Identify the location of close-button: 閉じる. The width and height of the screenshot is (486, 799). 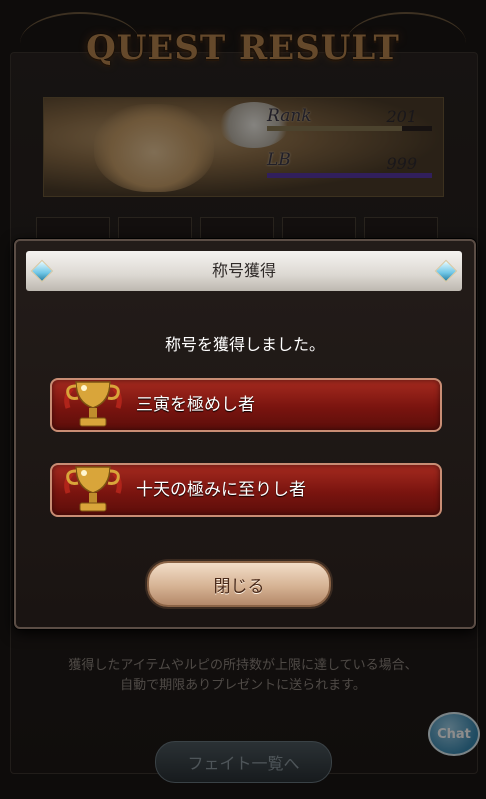
(239, 584).